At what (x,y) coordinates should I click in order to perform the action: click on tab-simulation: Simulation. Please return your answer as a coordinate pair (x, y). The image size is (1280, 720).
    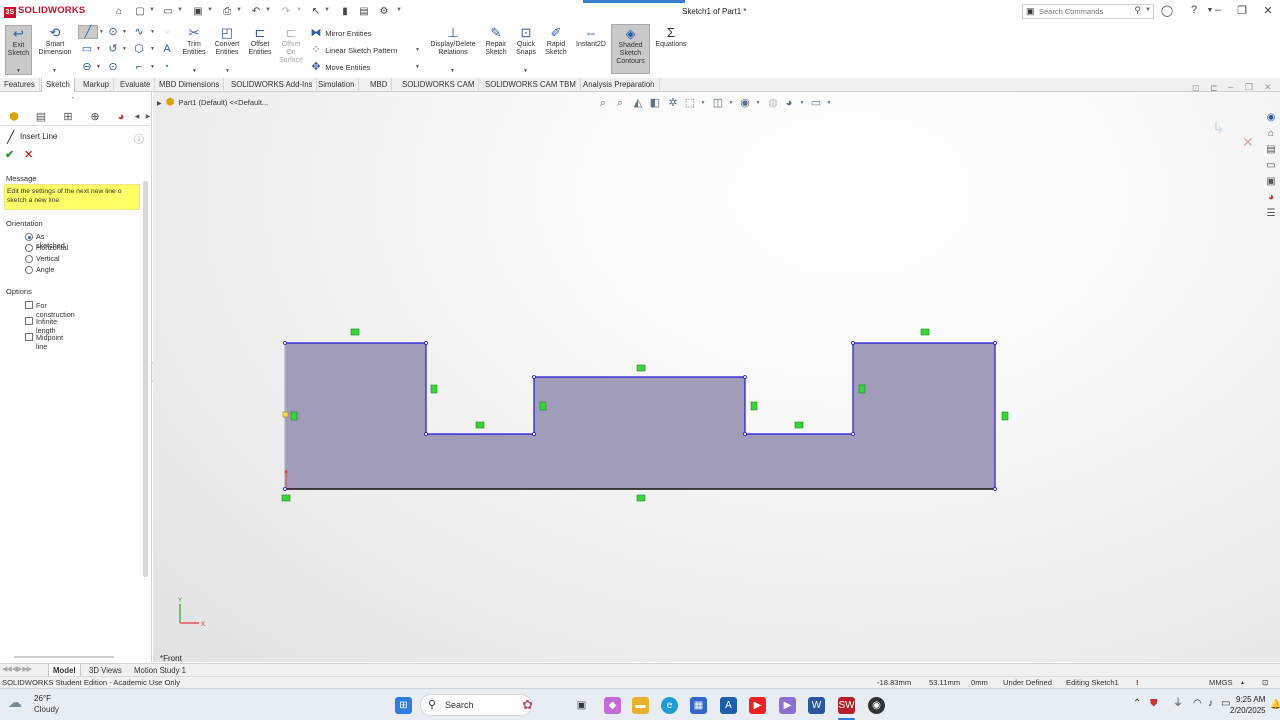
    Looking at the image, I should click on (337, 85).